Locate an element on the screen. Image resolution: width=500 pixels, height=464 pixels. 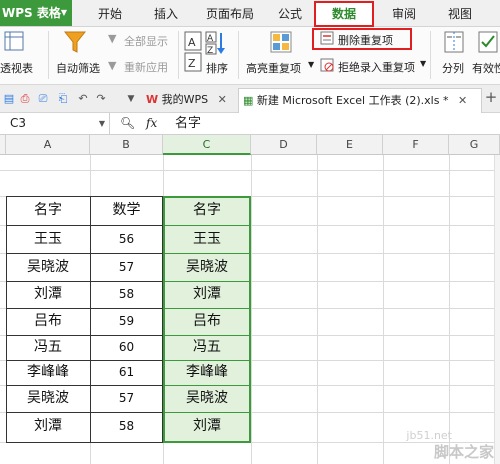
validation-icon is located at coordinates (488, 42).